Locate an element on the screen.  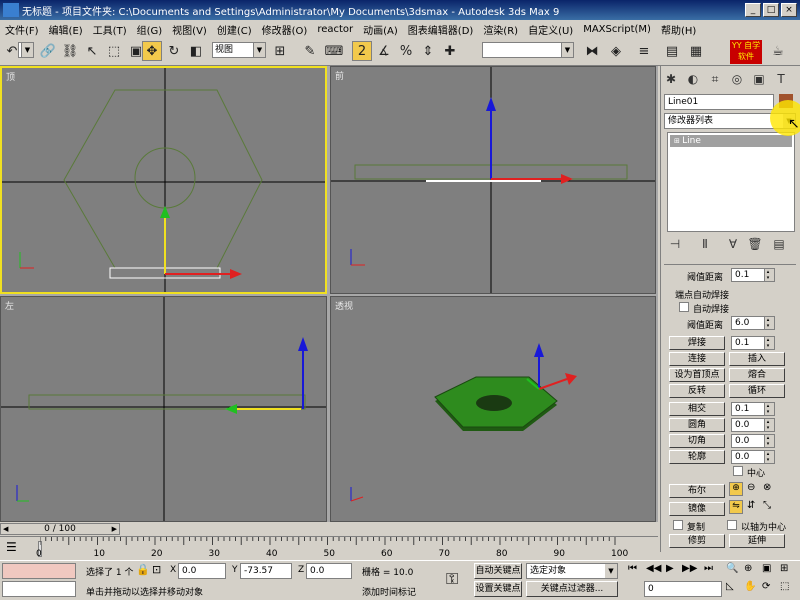
display-tab-icon: ▣ is located at coordinates (759, 79).